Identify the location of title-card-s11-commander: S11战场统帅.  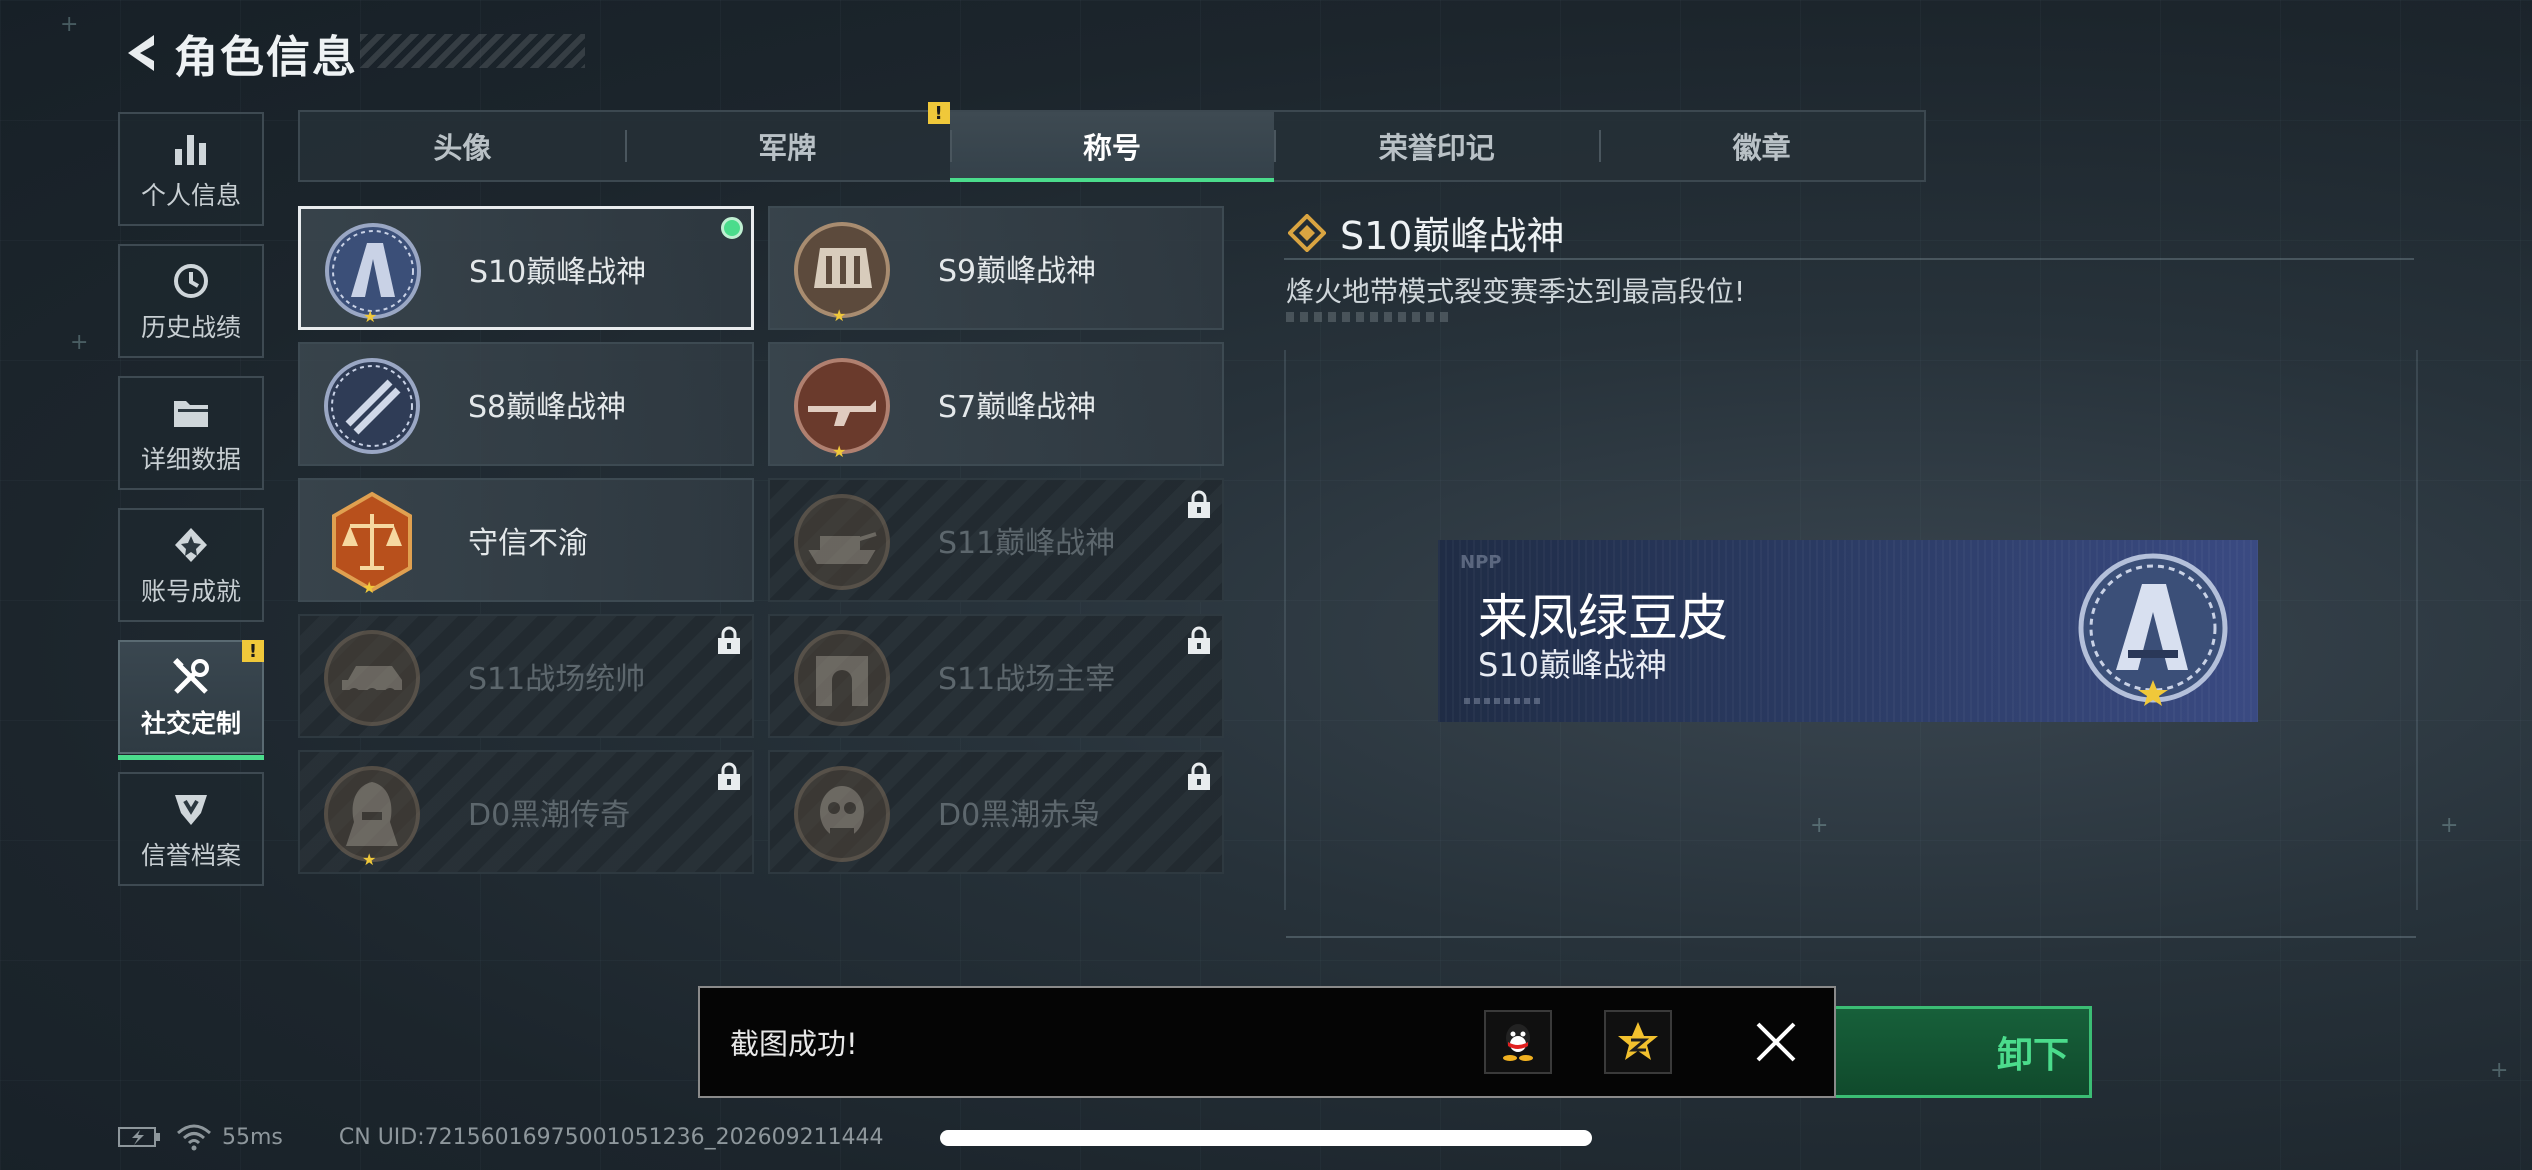
(526, 676).